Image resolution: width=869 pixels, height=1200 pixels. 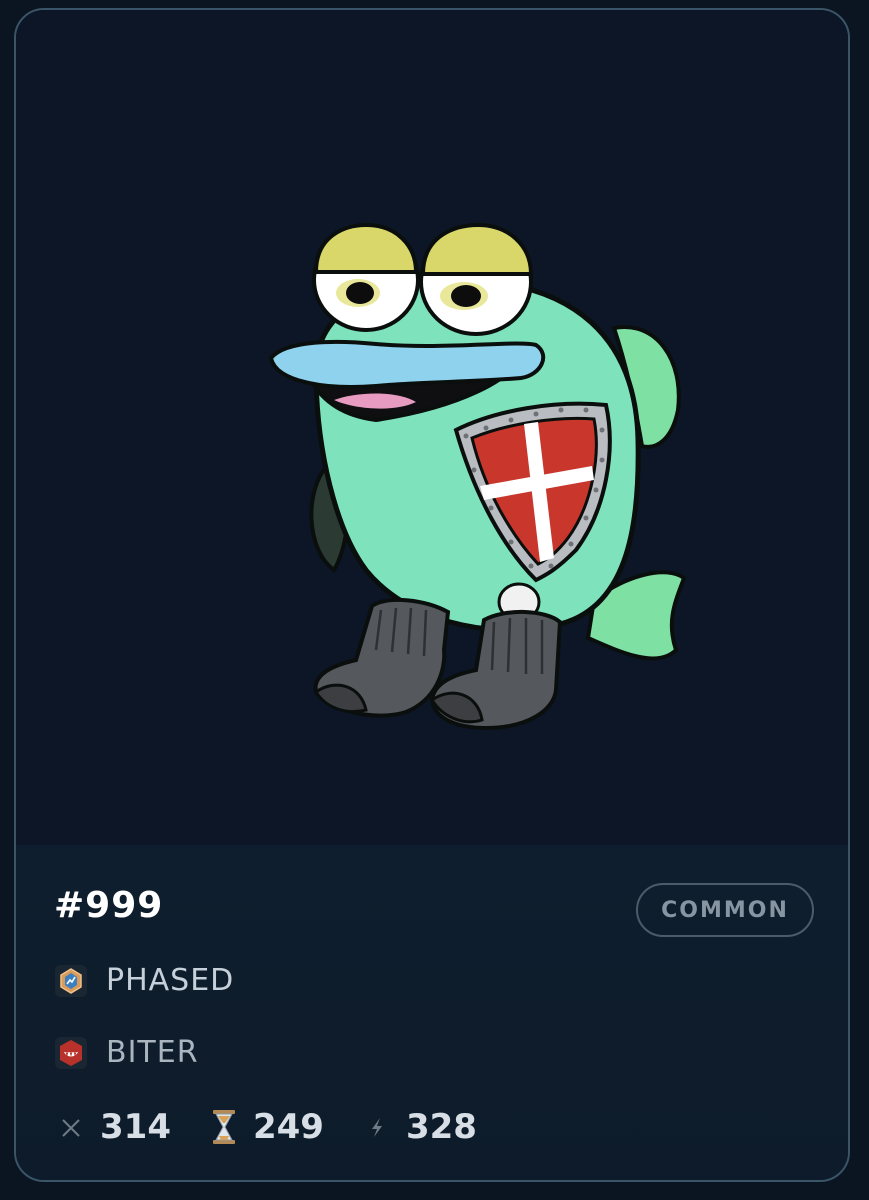 I want to click on stat-attack: 314, so click(x=112, y=1127).